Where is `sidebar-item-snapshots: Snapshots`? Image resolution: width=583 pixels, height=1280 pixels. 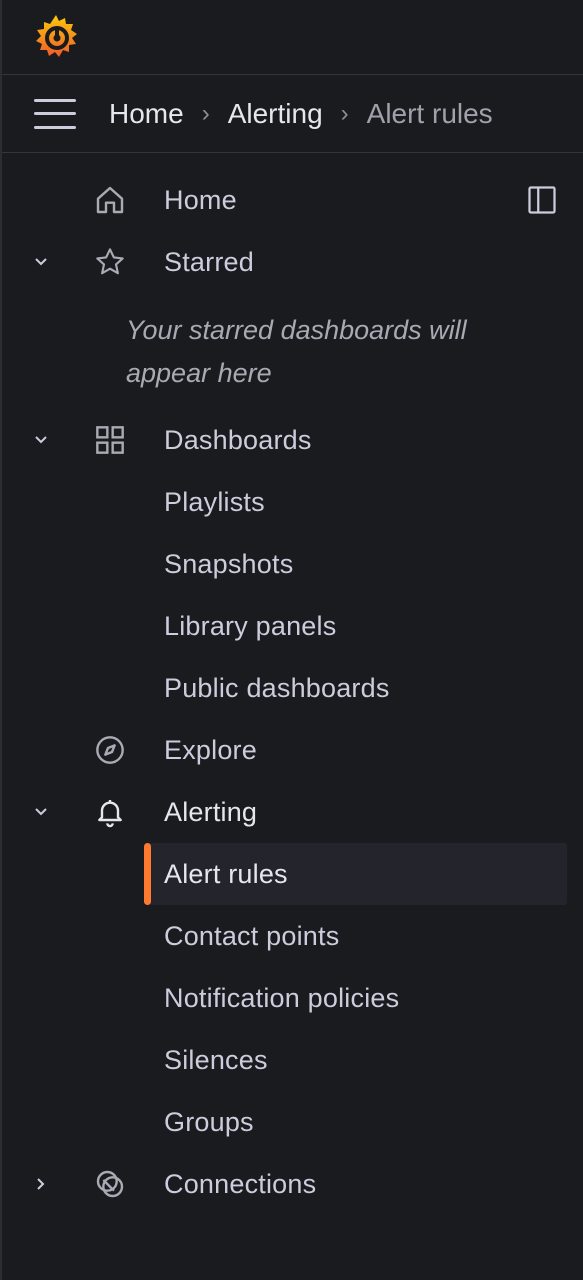 sidebar-item-snapshots: Snapshots is located at coordinates (292, 564).